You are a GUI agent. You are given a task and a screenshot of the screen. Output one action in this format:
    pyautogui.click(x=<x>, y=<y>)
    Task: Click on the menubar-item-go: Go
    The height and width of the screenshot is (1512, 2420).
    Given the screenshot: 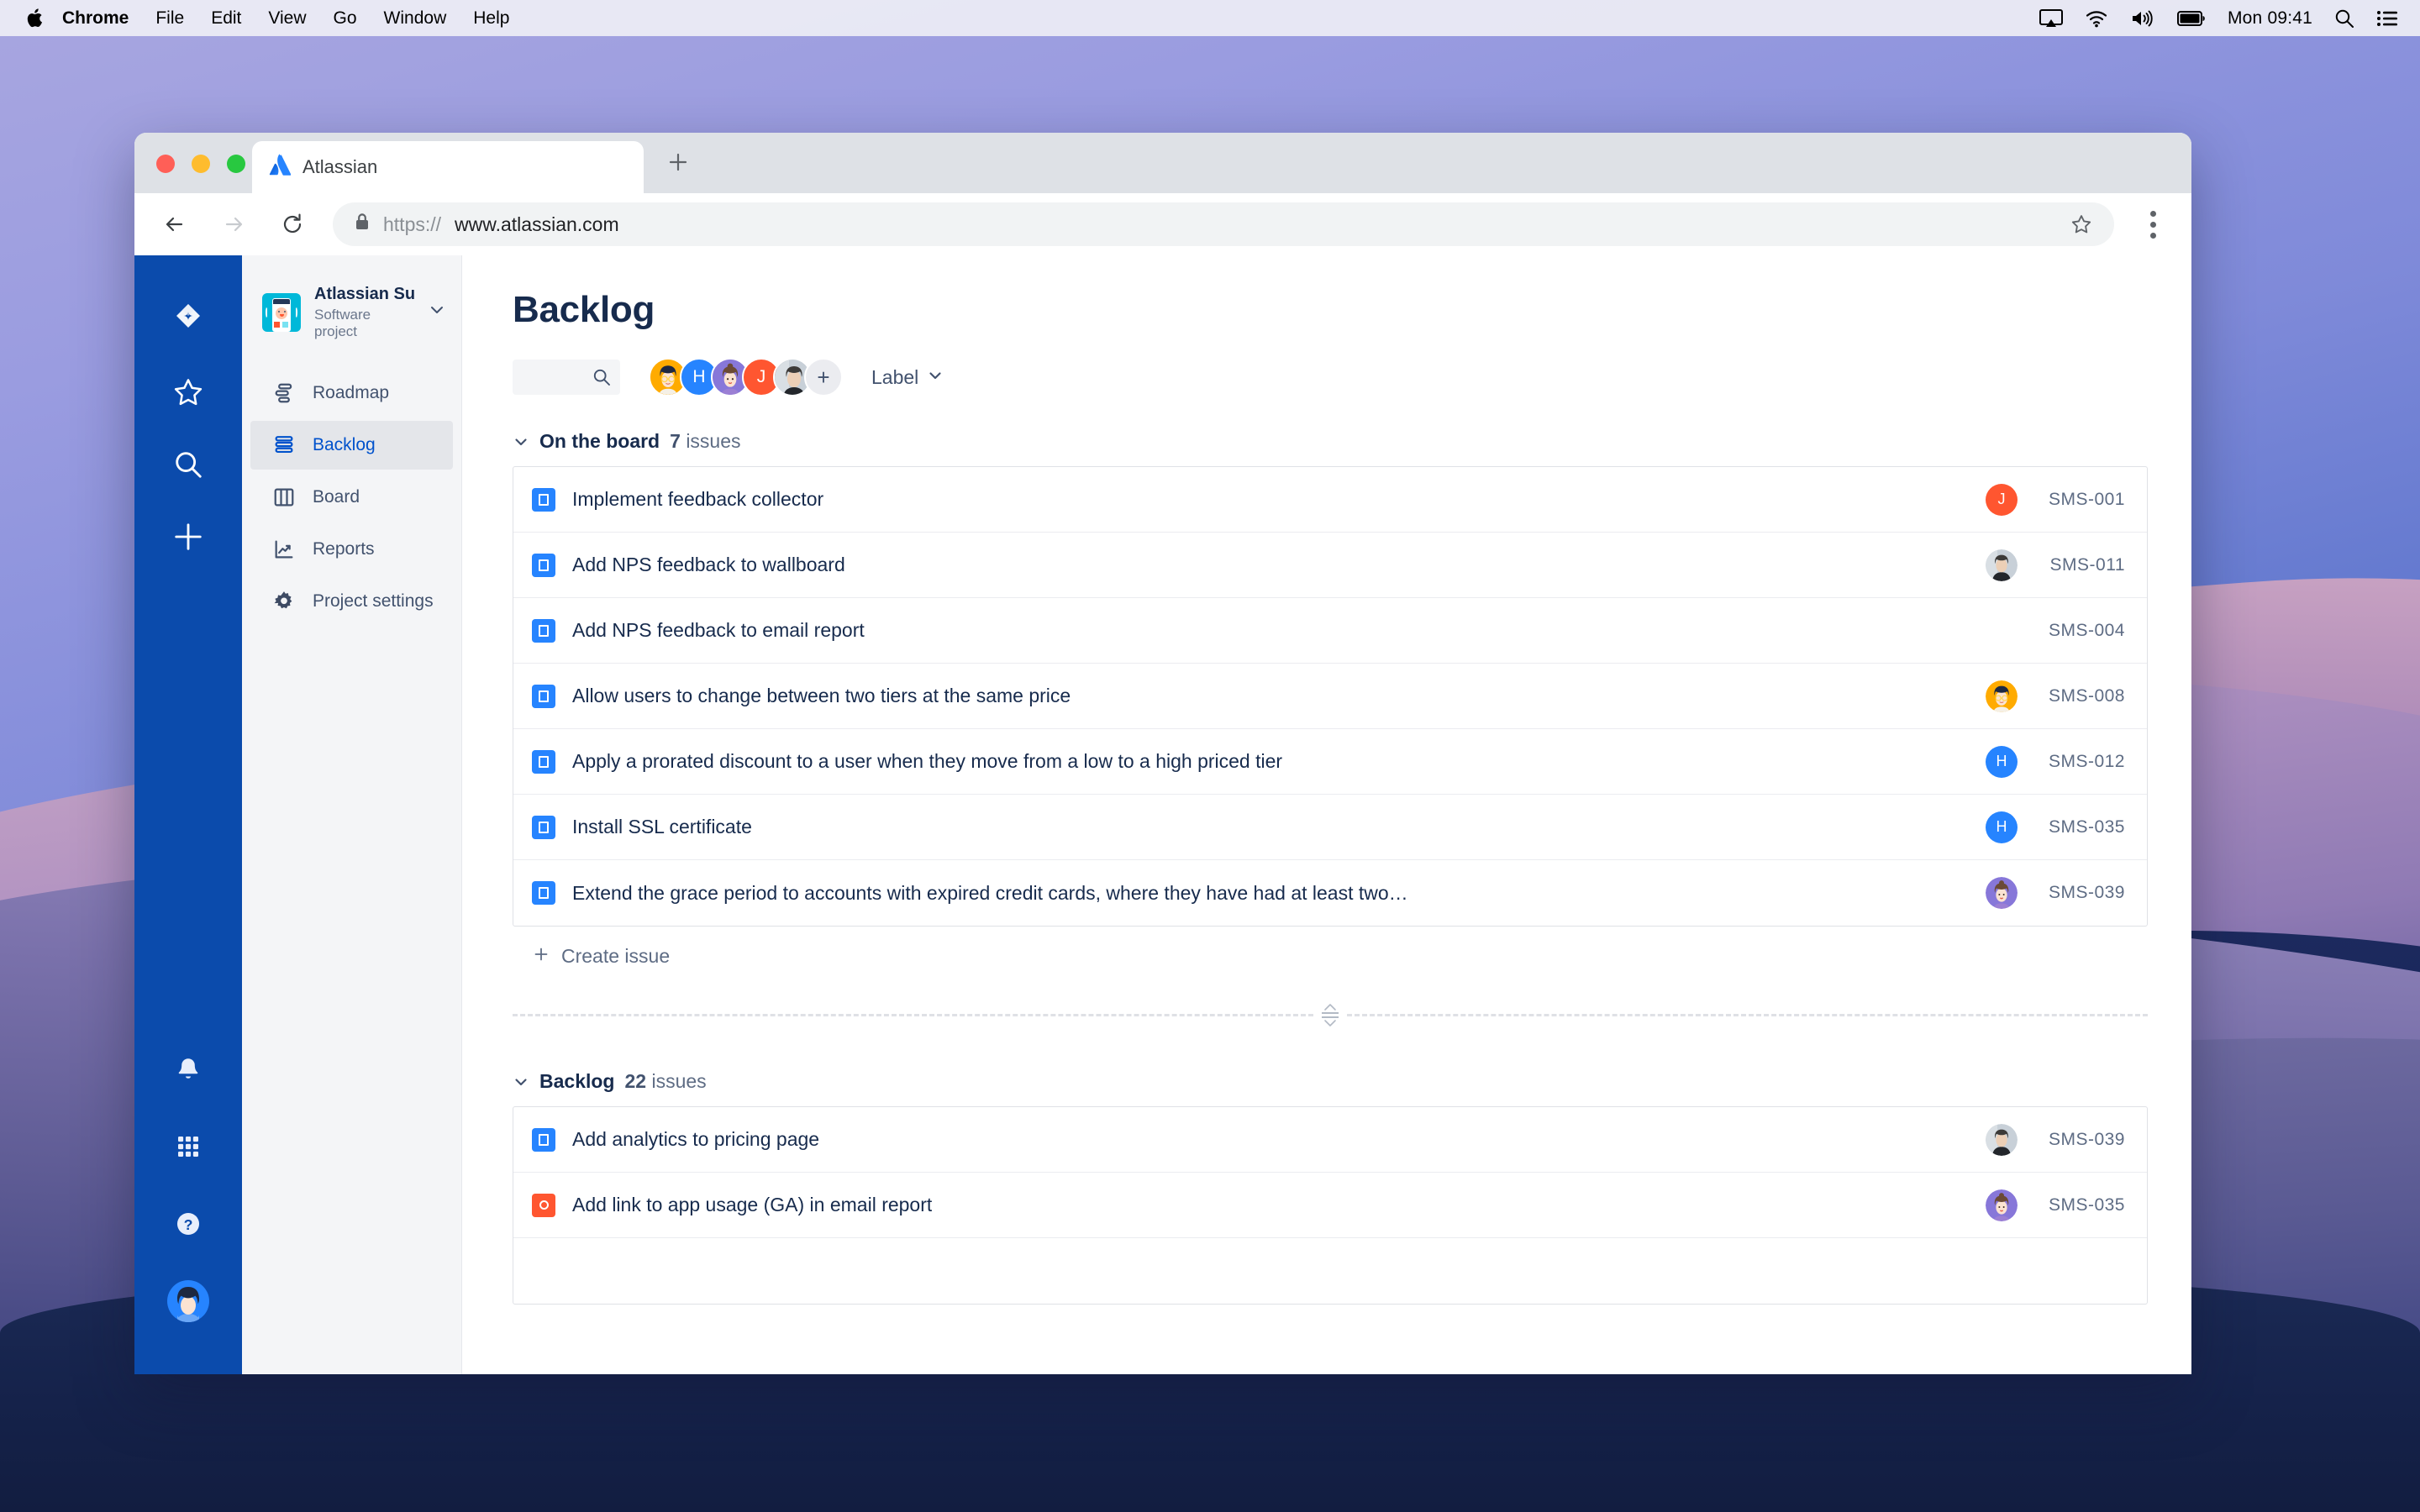 What is the action you would take?
    pyautogui.click(x=345, y=18)
    